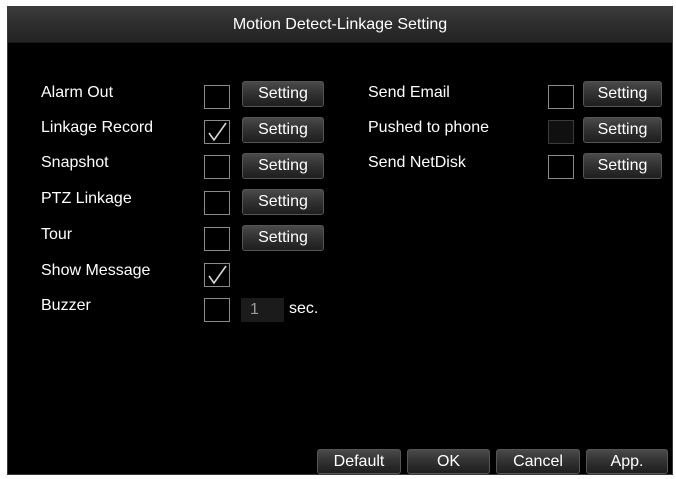 The image size is (676, 479). Describe the element at coordinates (417, 162) in the screenshot. I see `send-netdisk-label: Send NetDisk` at that location.